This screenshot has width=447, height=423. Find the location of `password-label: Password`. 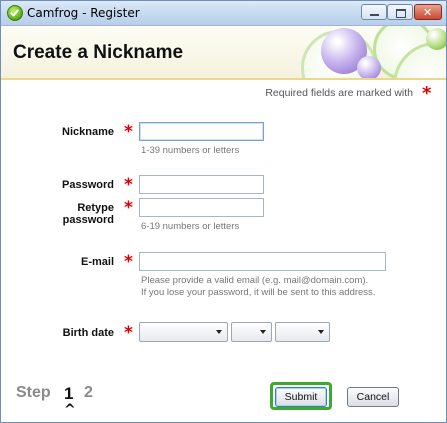

password-label: Password is located at coordinates (88, 185).